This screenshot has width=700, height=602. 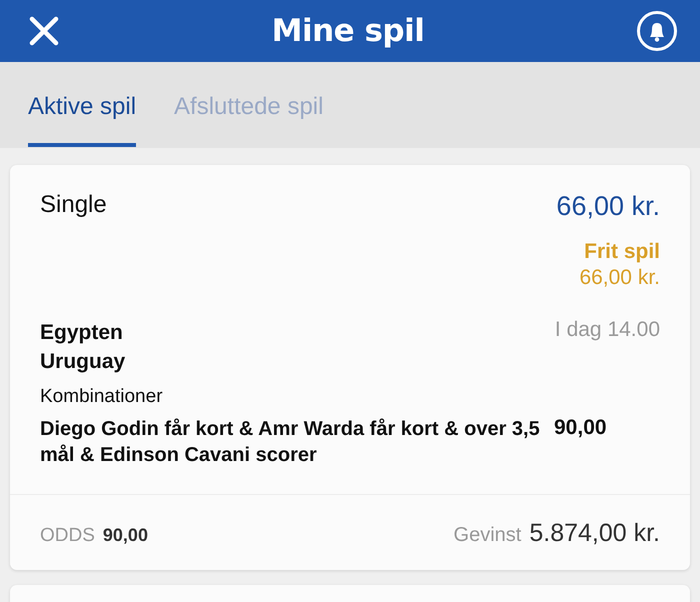 I want to click on selection-label: Kombinationer, so click(x=102, y=397).